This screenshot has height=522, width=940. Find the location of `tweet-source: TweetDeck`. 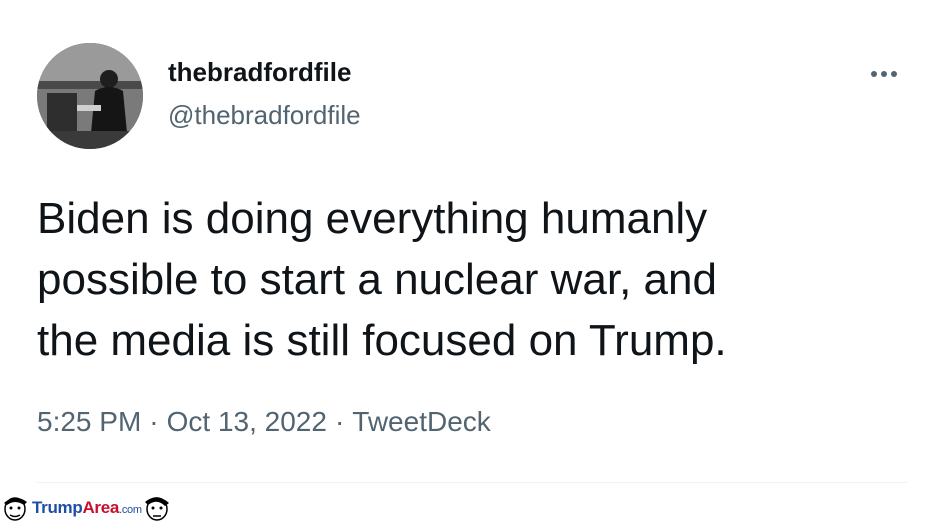

tweet-source: TweetDeck is located at coordinates (421, 421).